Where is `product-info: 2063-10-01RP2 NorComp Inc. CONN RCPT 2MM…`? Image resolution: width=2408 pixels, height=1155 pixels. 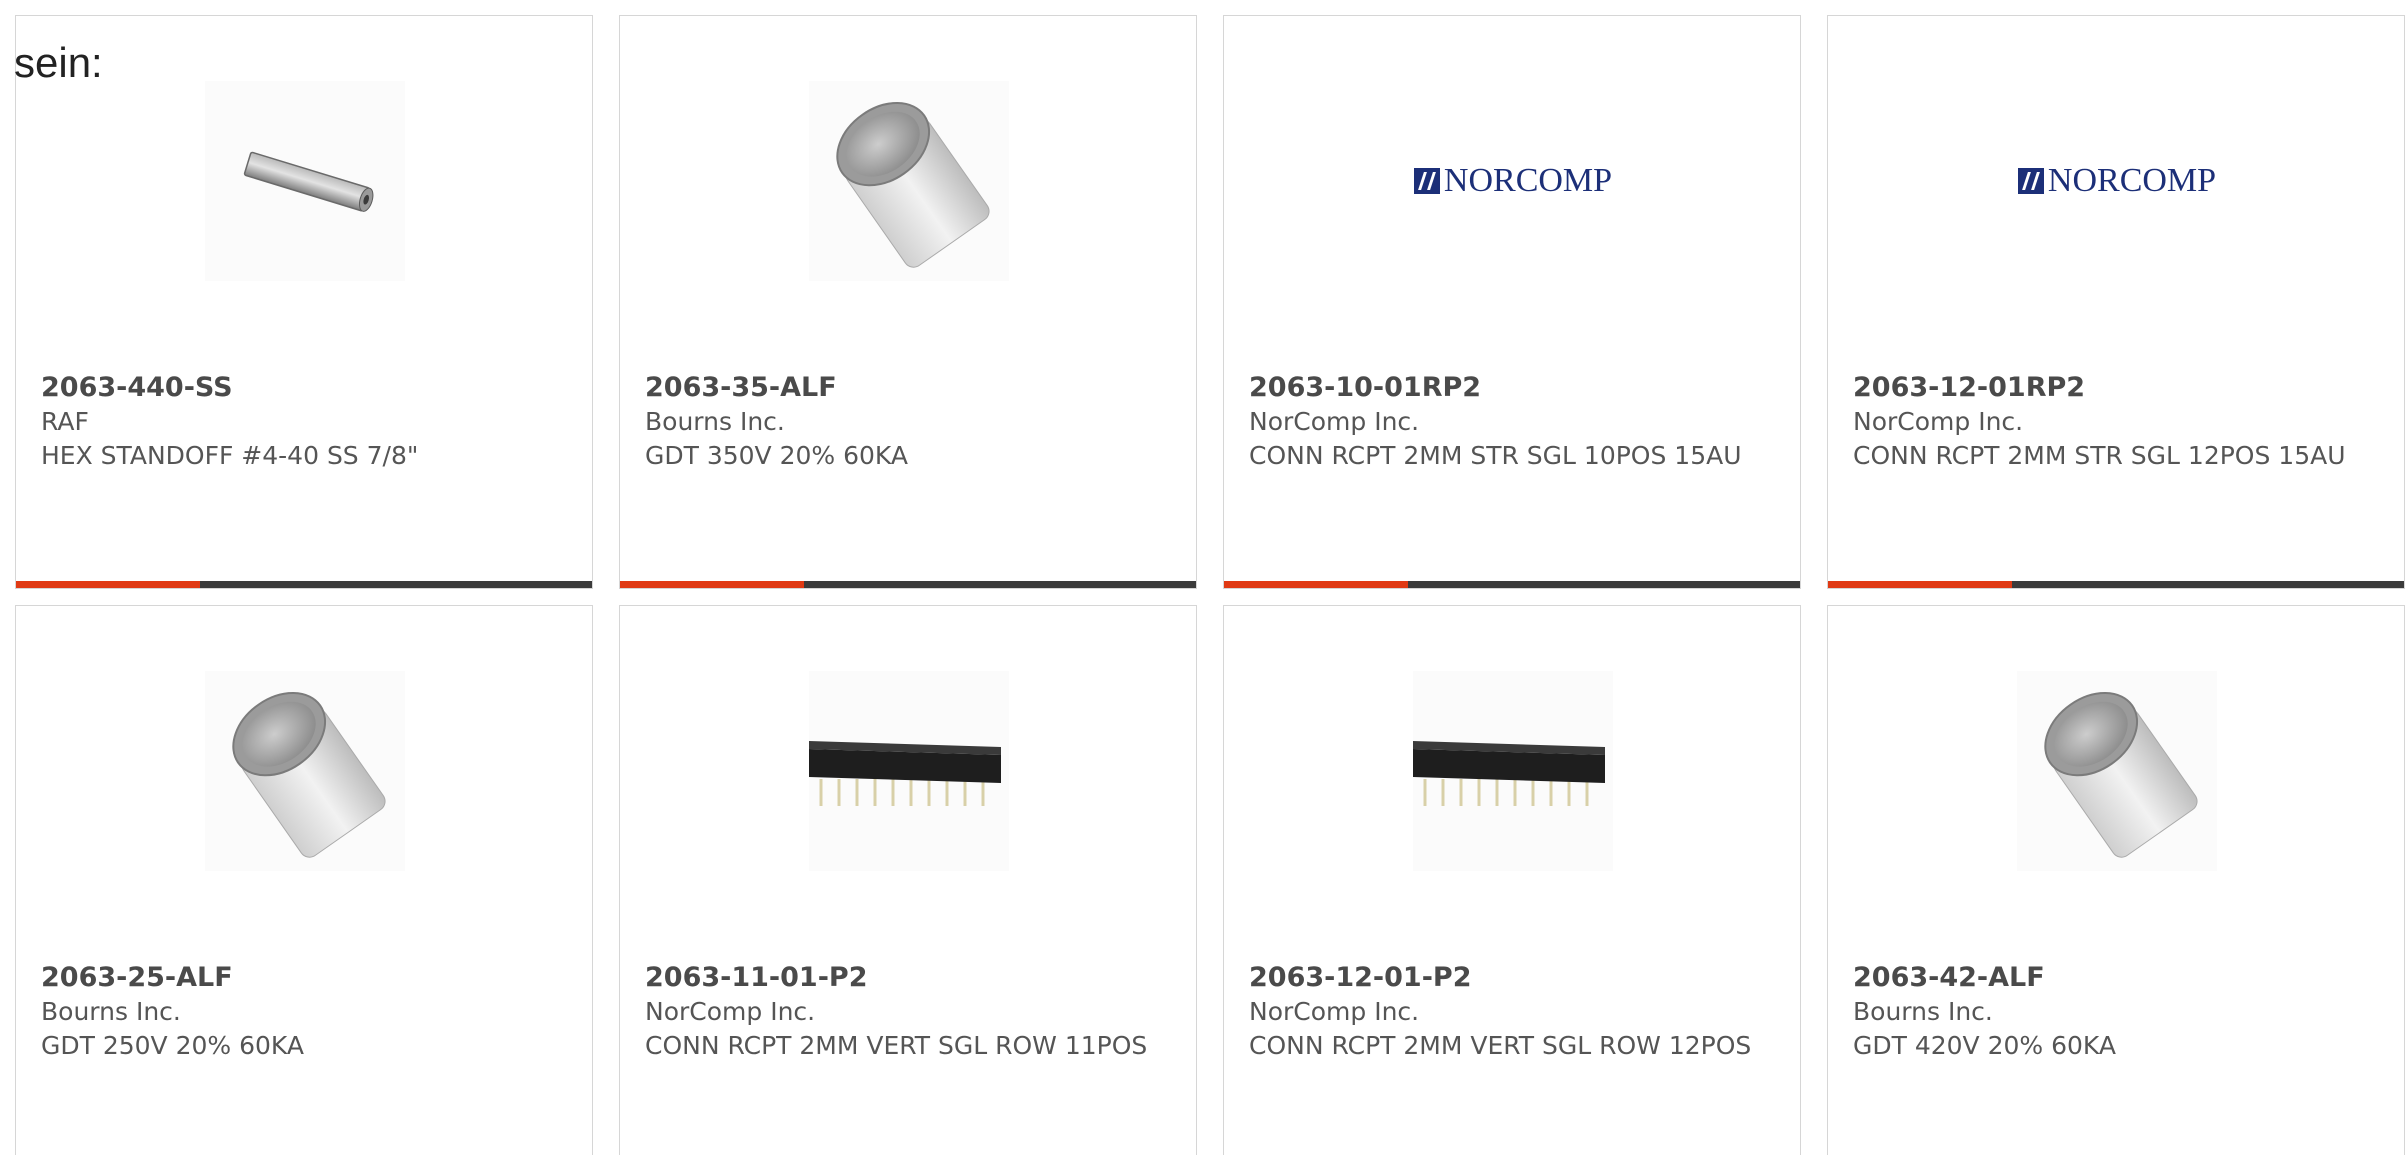
product-info: 2063-10-01RP2 NorComp Inc. CONN RCPT 2MM… is located at coordinates (1509, 422).